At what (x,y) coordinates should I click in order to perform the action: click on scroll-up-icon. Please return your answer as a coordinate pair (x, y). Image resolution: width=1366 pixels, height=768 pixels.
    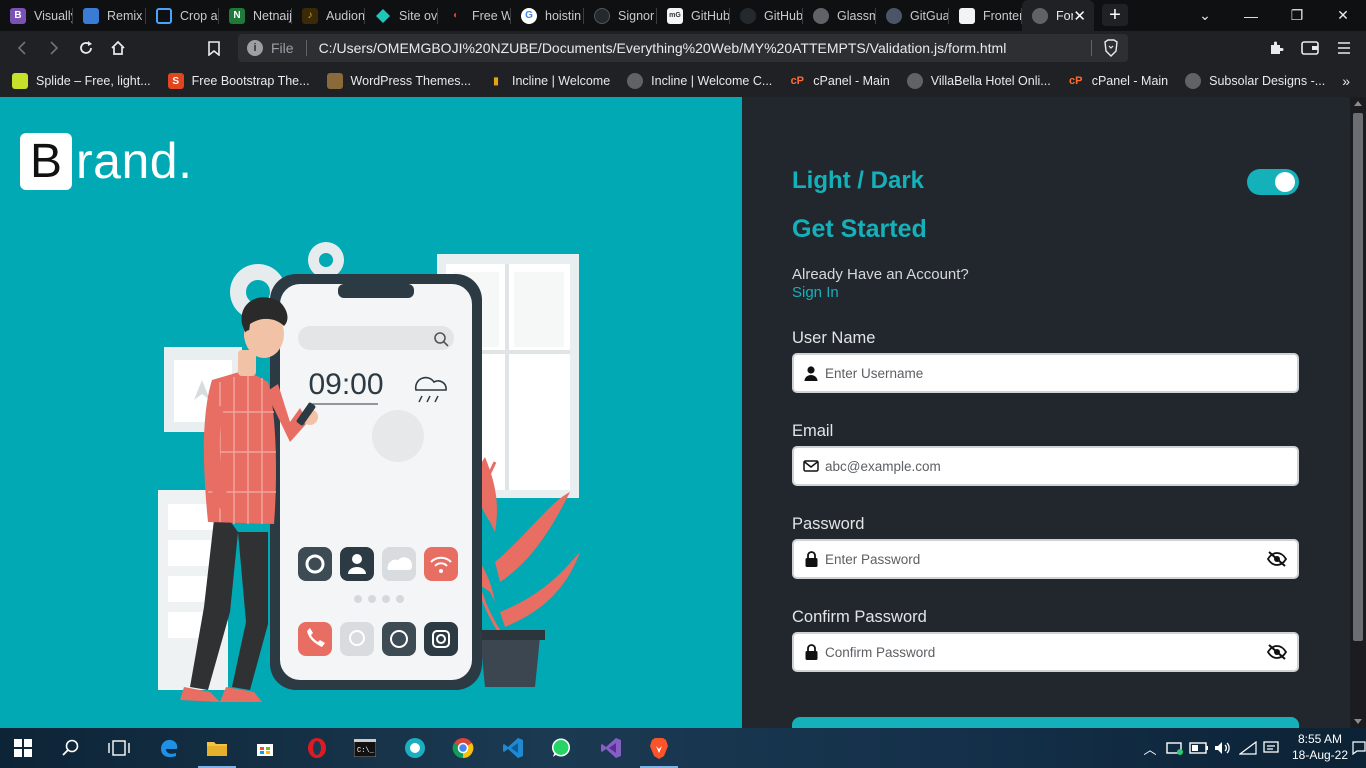
    Looking at the image, I should click on (1358, 103).